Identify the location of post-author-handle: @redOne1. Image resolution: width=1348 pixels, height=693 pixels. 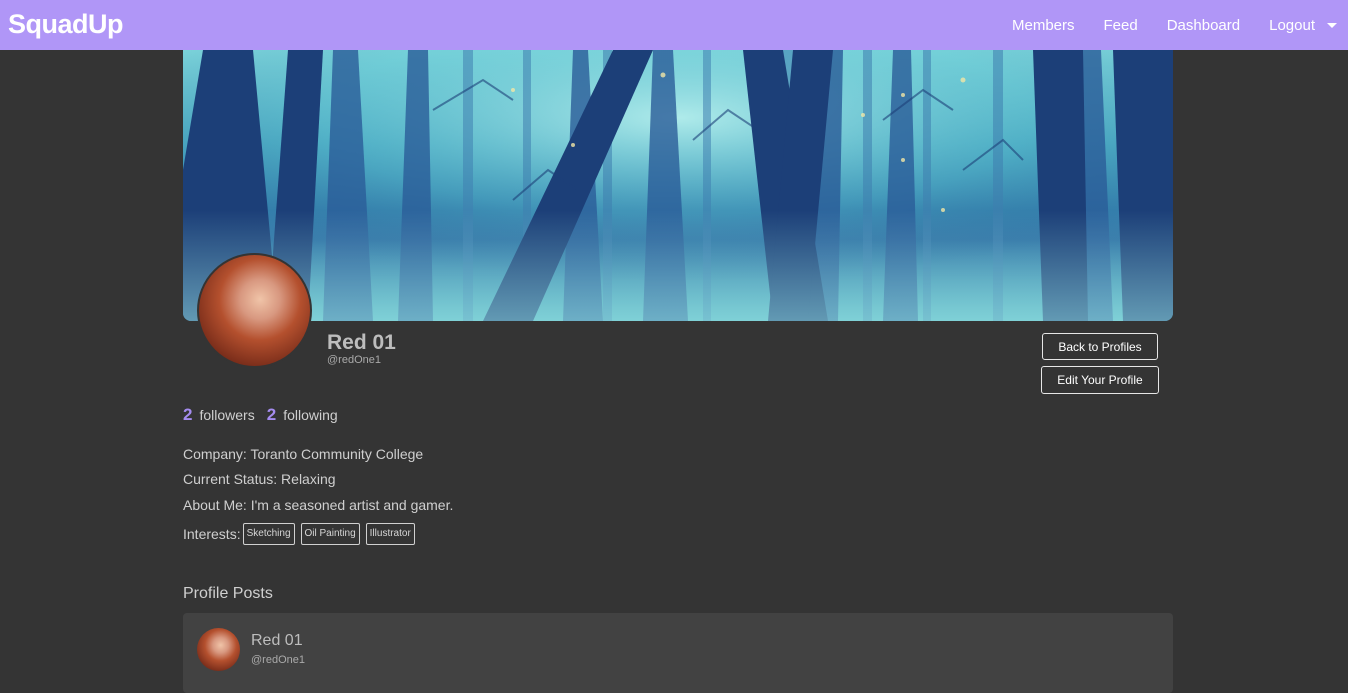
(278, 660).